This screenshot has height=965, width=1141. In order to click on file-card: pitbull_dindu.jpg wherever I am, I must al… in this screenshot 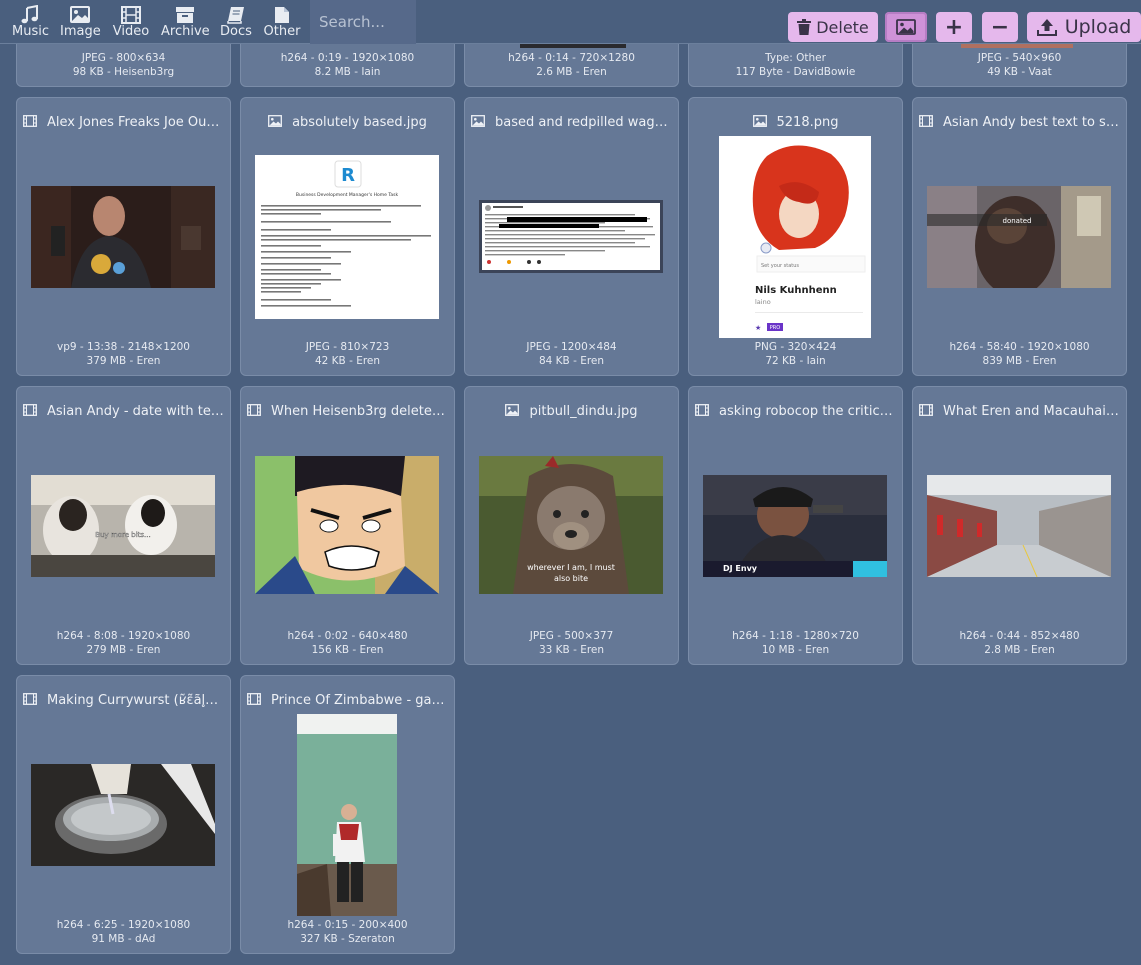, I will do `click(571, 525)`.